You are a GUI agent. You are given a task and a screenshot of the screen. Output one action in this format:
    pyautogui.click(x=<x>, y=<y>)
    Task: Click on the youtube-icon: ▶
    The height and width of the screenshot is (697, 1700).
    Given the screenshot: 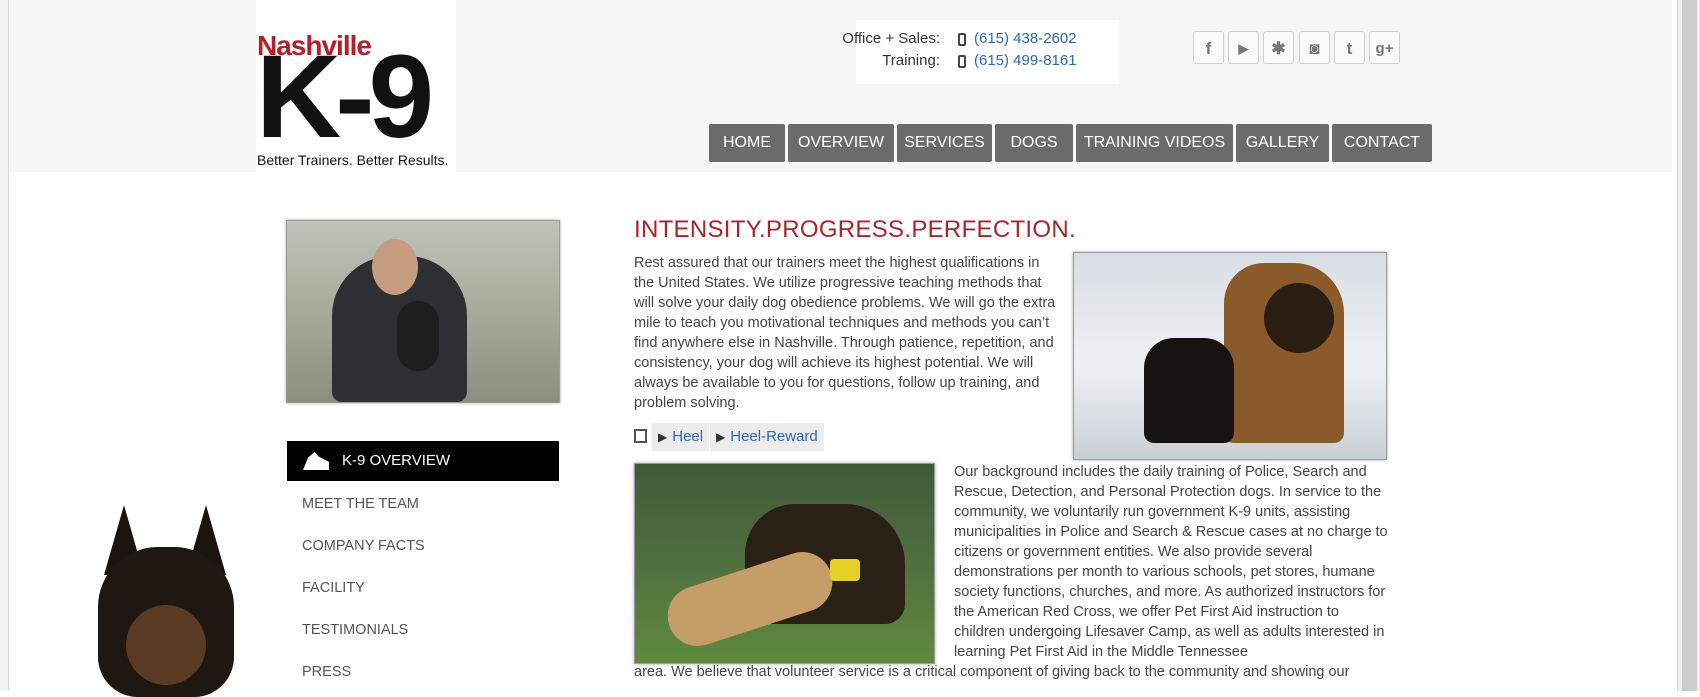 What is the action you would take?
    pyautogui.click(x=1243, y=47)
    